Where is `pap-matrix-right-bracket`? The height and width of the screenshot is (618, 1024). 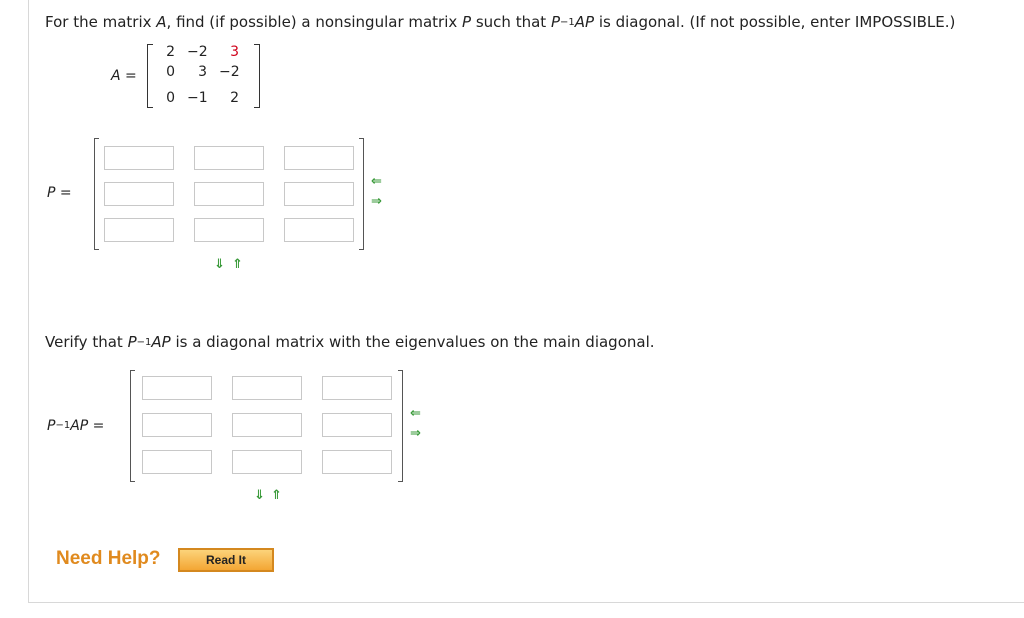
pap-matrix-right-bracket is located at coordinates (400, 426).